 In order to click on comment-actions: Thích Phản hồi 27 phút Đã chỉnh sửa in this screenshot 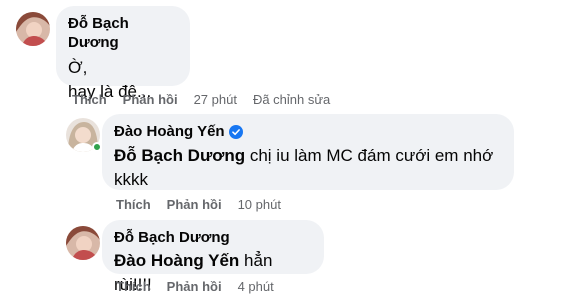, I will do `click(201, 100)`.